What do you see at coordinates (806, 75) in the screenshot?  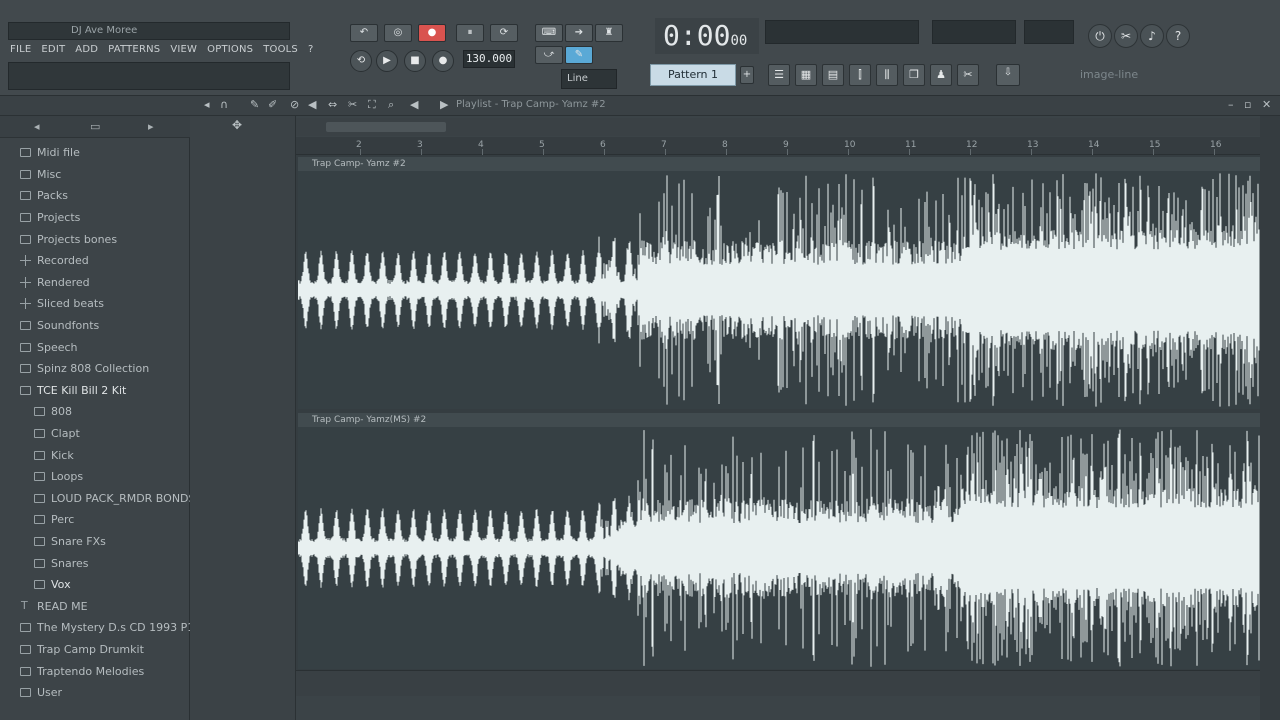 I see `channel-rack-icon: ▦` at bounding box center [806, 75].